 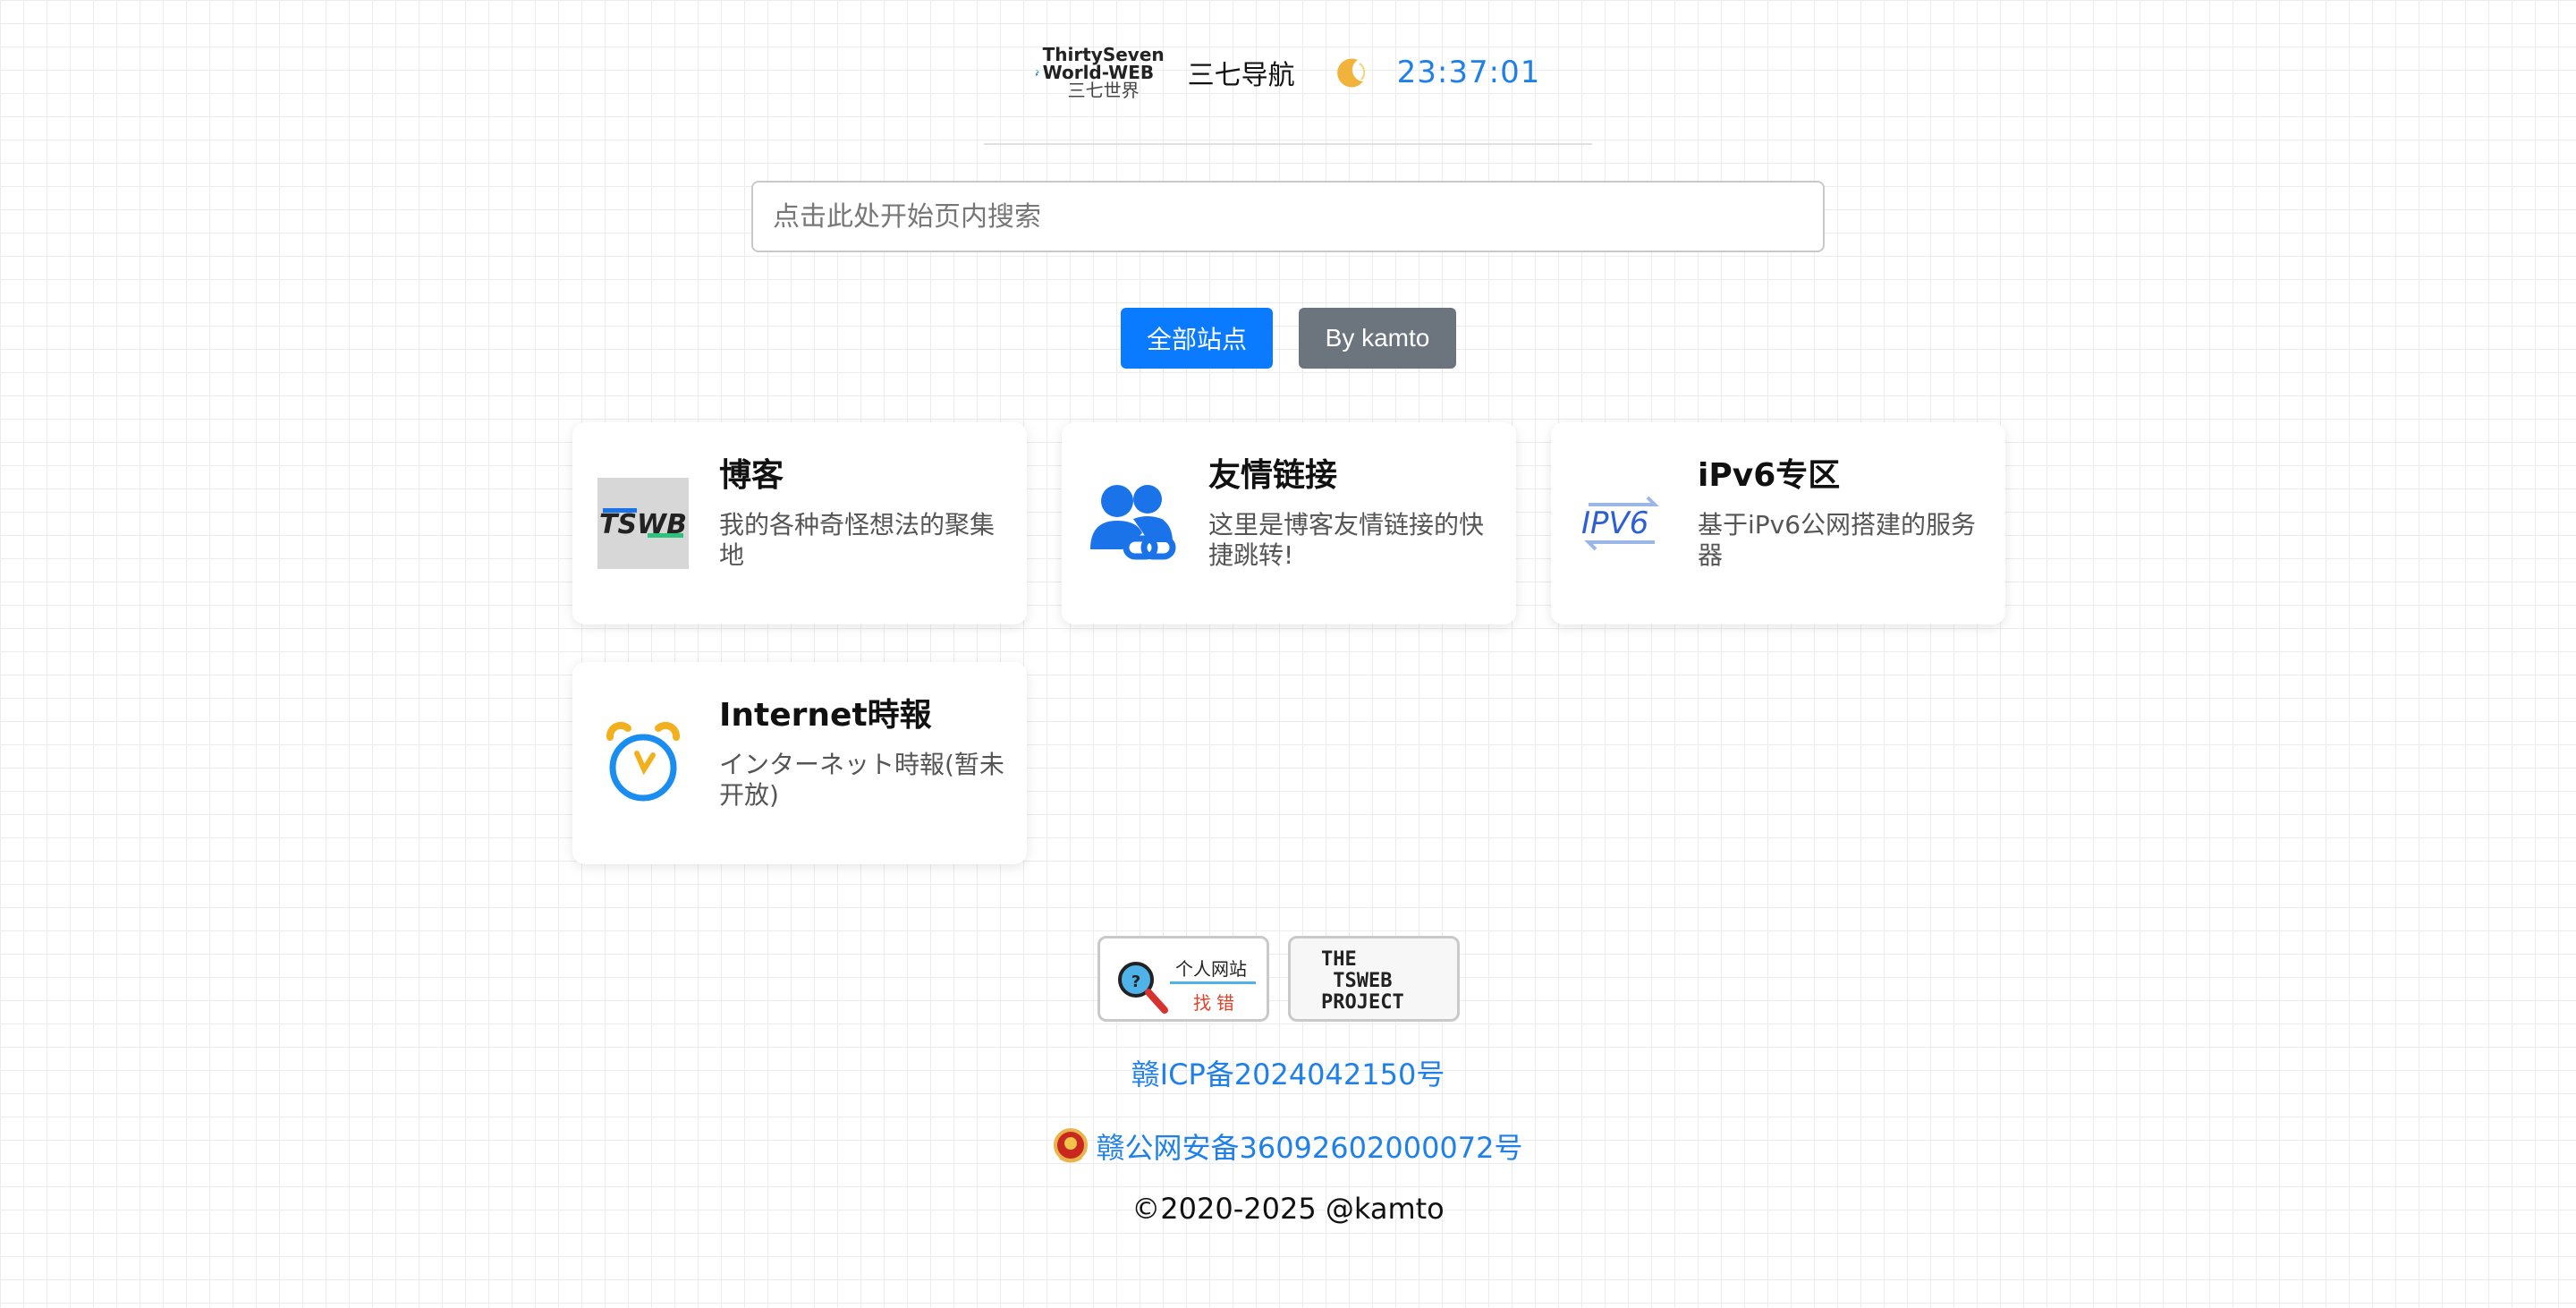 I want to click on card-blog: TSWB 博客 我的各种奇怪想法的聚集地, so click(x=799, y=523).